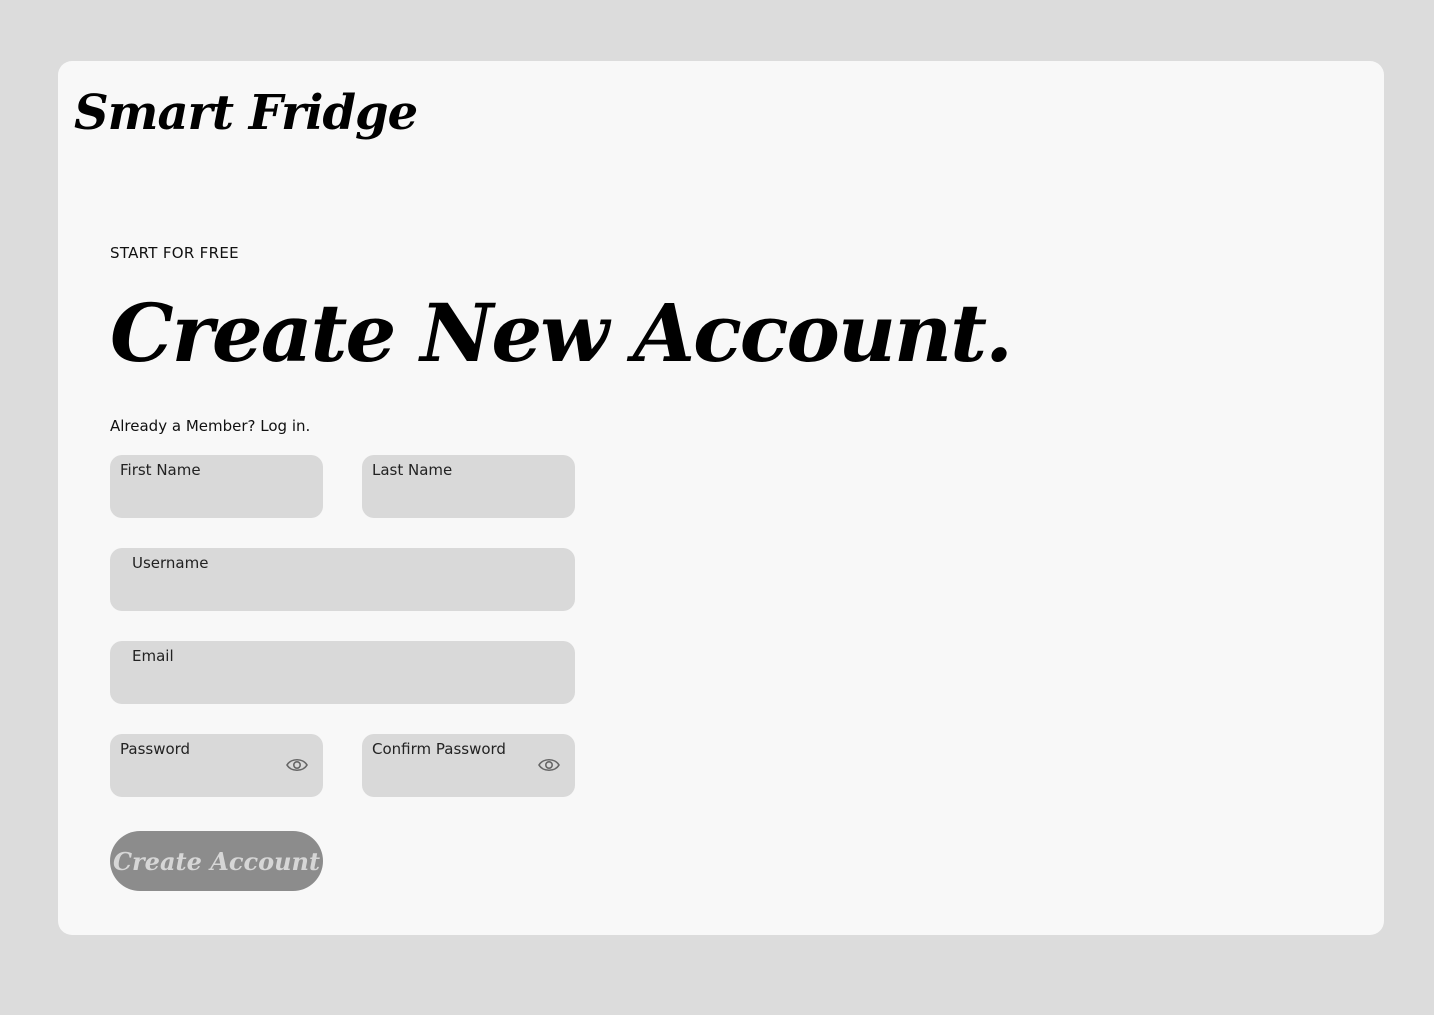 The width and height of the screenshot is (1434, 1015). What do you see at coordinates (170, 563) in the screenshot?
I see `username-label: Username` at bounding box center [170, 563].